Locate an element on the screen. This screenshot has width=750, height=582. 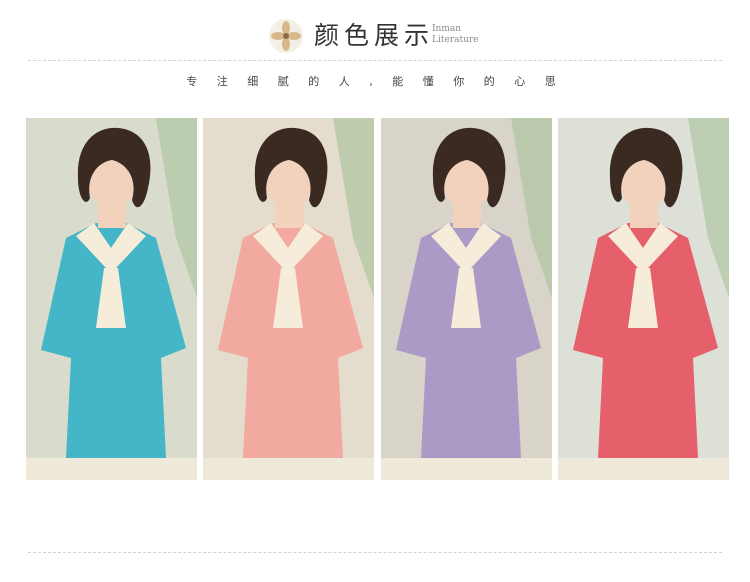
brand-line-1: Inman is located at coordinates (447, 29).